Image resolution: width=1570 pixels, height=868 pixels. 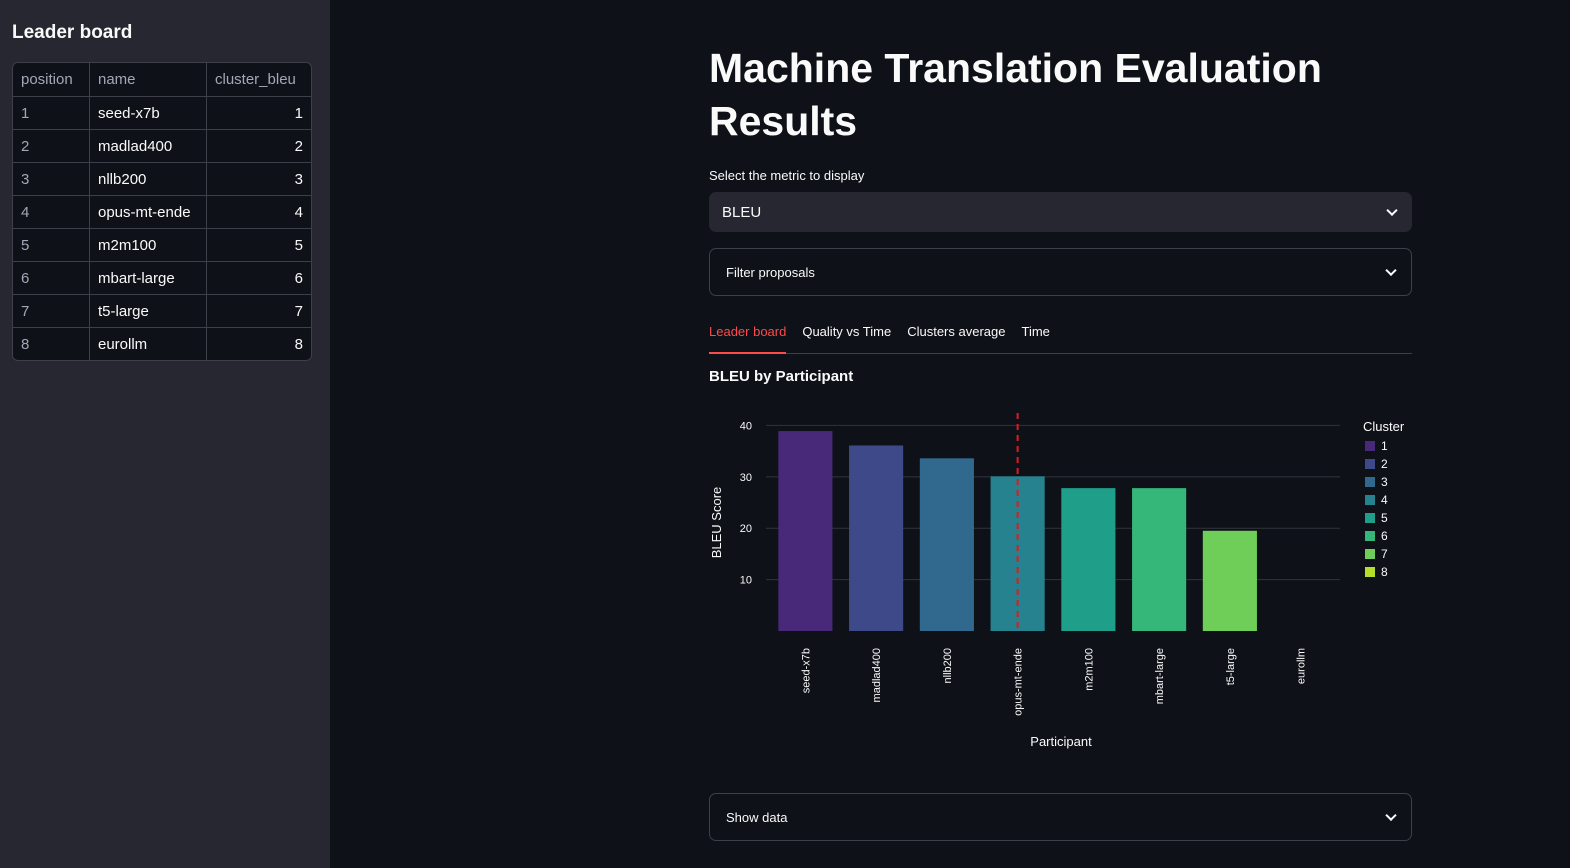 I want to click on x-tick-label: mbart-large, so click(x=1160, y=676).